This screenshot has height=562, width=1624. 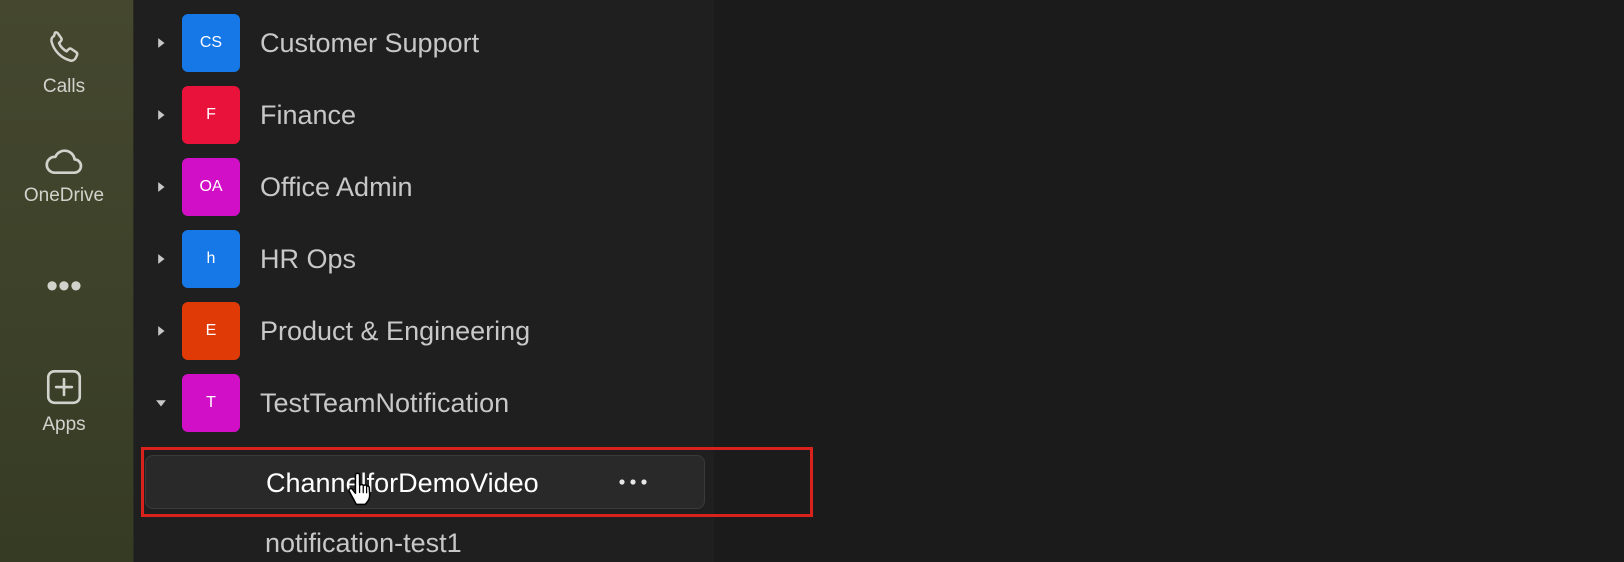 I want to click on team-row-hr-ops: h HR Ops, so click(x=424, y=260).